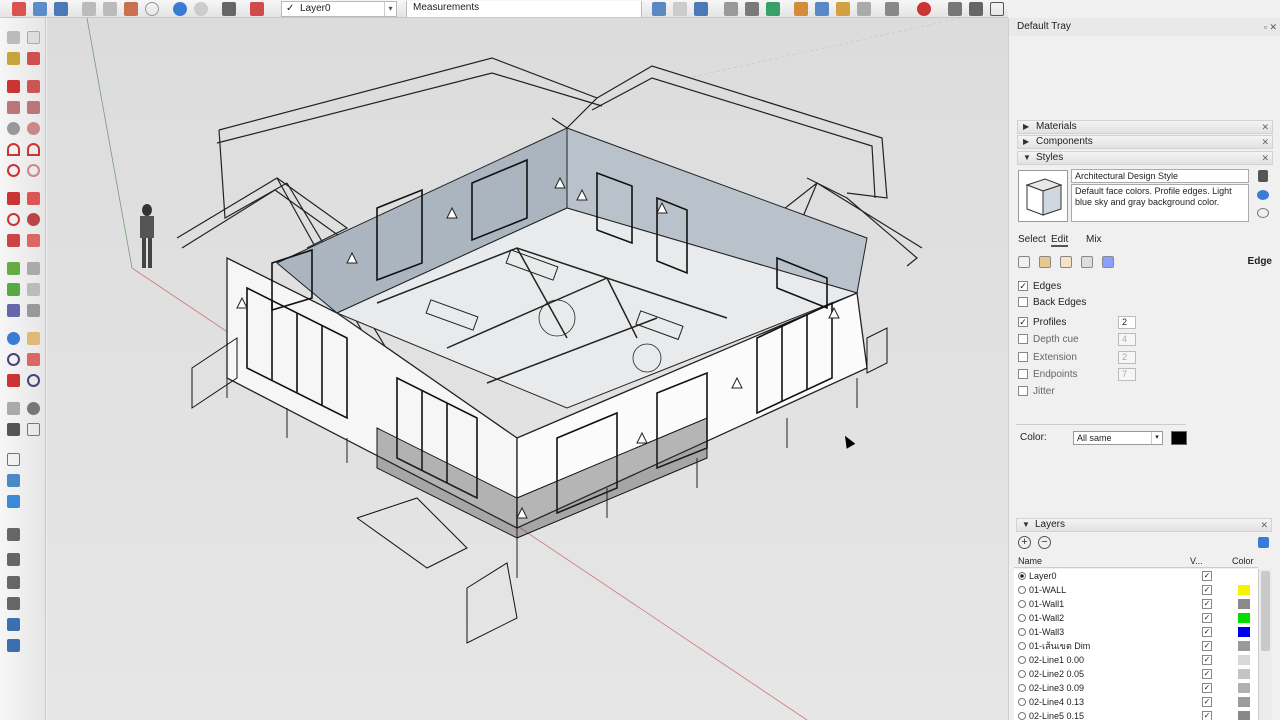 This screenshot has width=1280, height=720. I want to click on layer-name: 01-เส้นเขต Dim, so click(1059, 646).